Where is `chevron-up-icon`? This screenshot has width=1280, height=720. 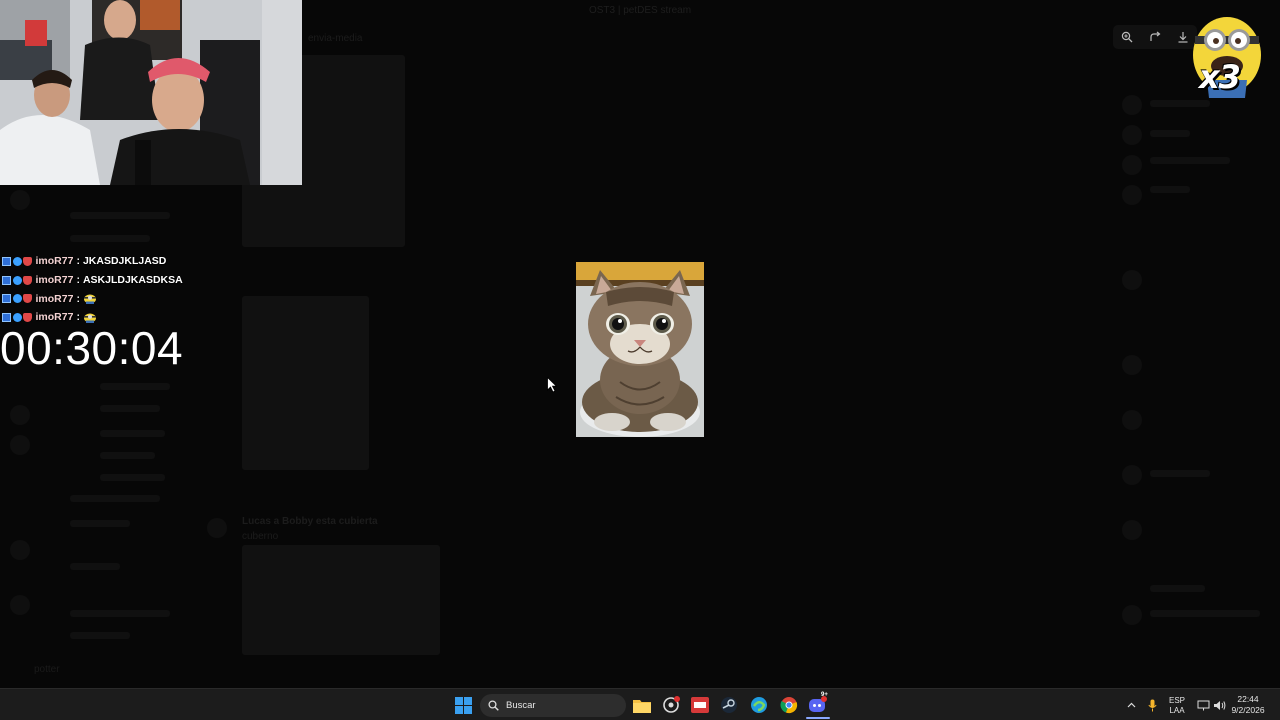 chevron-up-icon is located at coordinates (1131, 705).